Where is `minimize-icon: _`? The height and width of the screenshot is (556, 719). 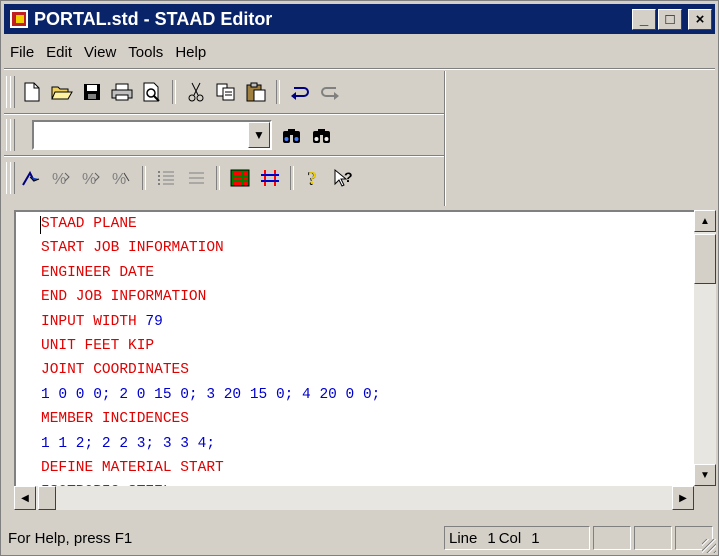
minimize-icon: _ is located at coordinates (644, 19).